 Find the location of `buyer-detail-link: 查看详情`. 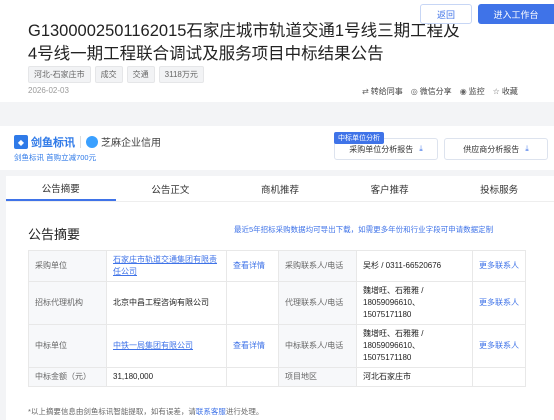

buyer-detail-link: 查看详情 is located at coordinates (252, 266).